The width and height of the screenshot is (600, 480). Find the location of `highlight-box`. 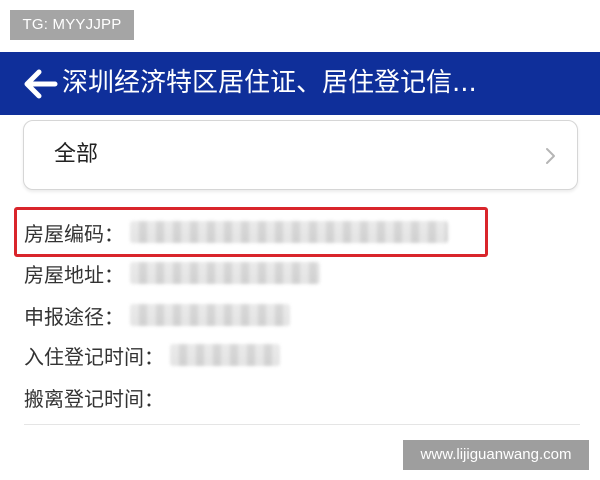

highlight-box is located at coordinates (251, 232).